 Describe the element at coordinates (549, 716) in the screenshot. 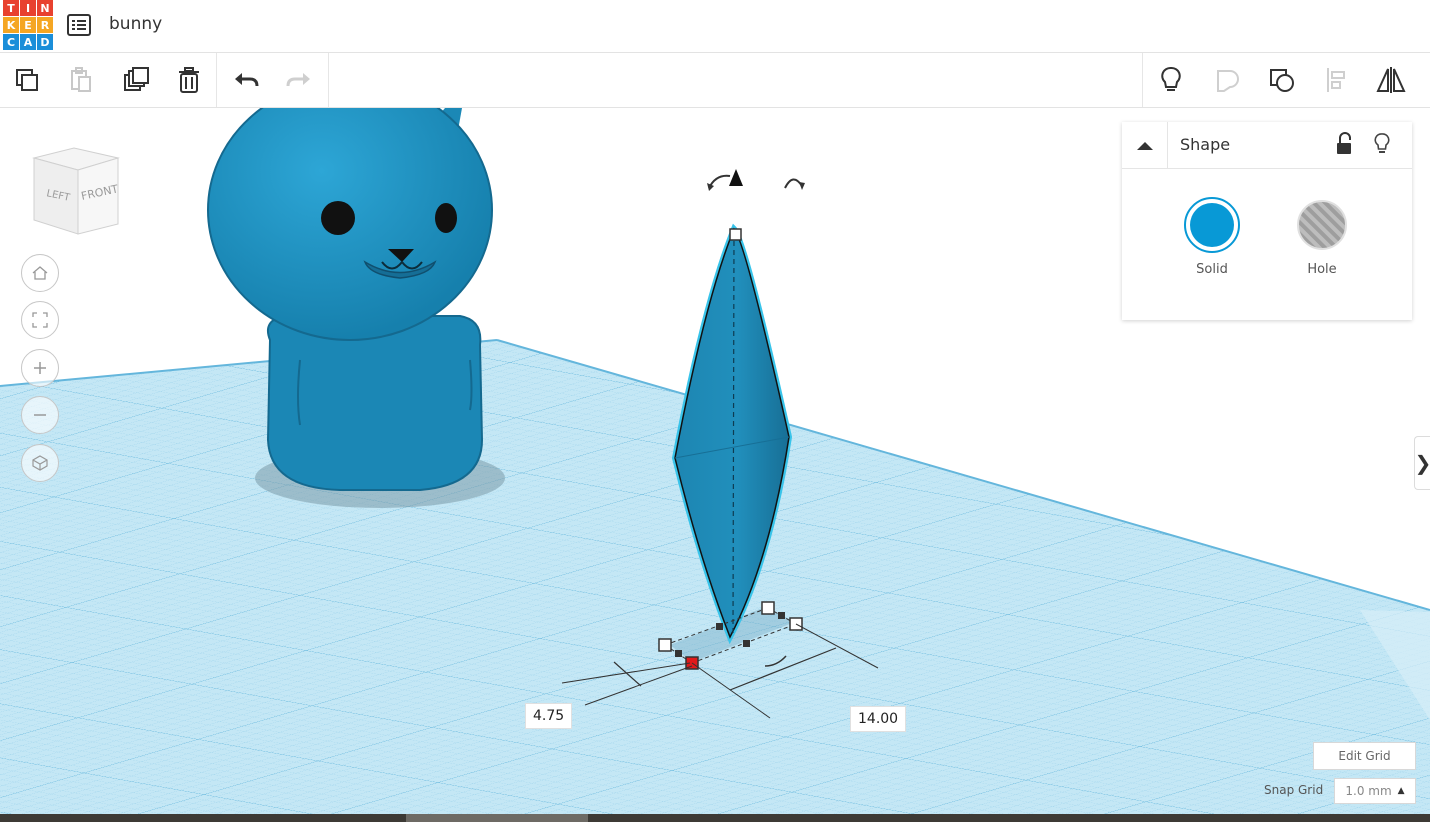

I see `width-dimension-label: 4.75` at that location.